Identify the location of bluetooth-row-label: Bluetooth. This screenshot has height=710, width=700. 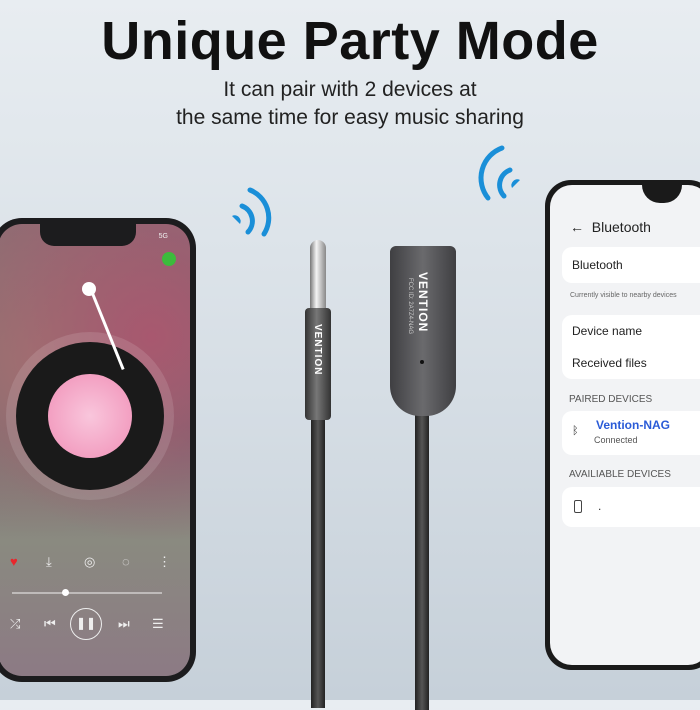
(597, 265).